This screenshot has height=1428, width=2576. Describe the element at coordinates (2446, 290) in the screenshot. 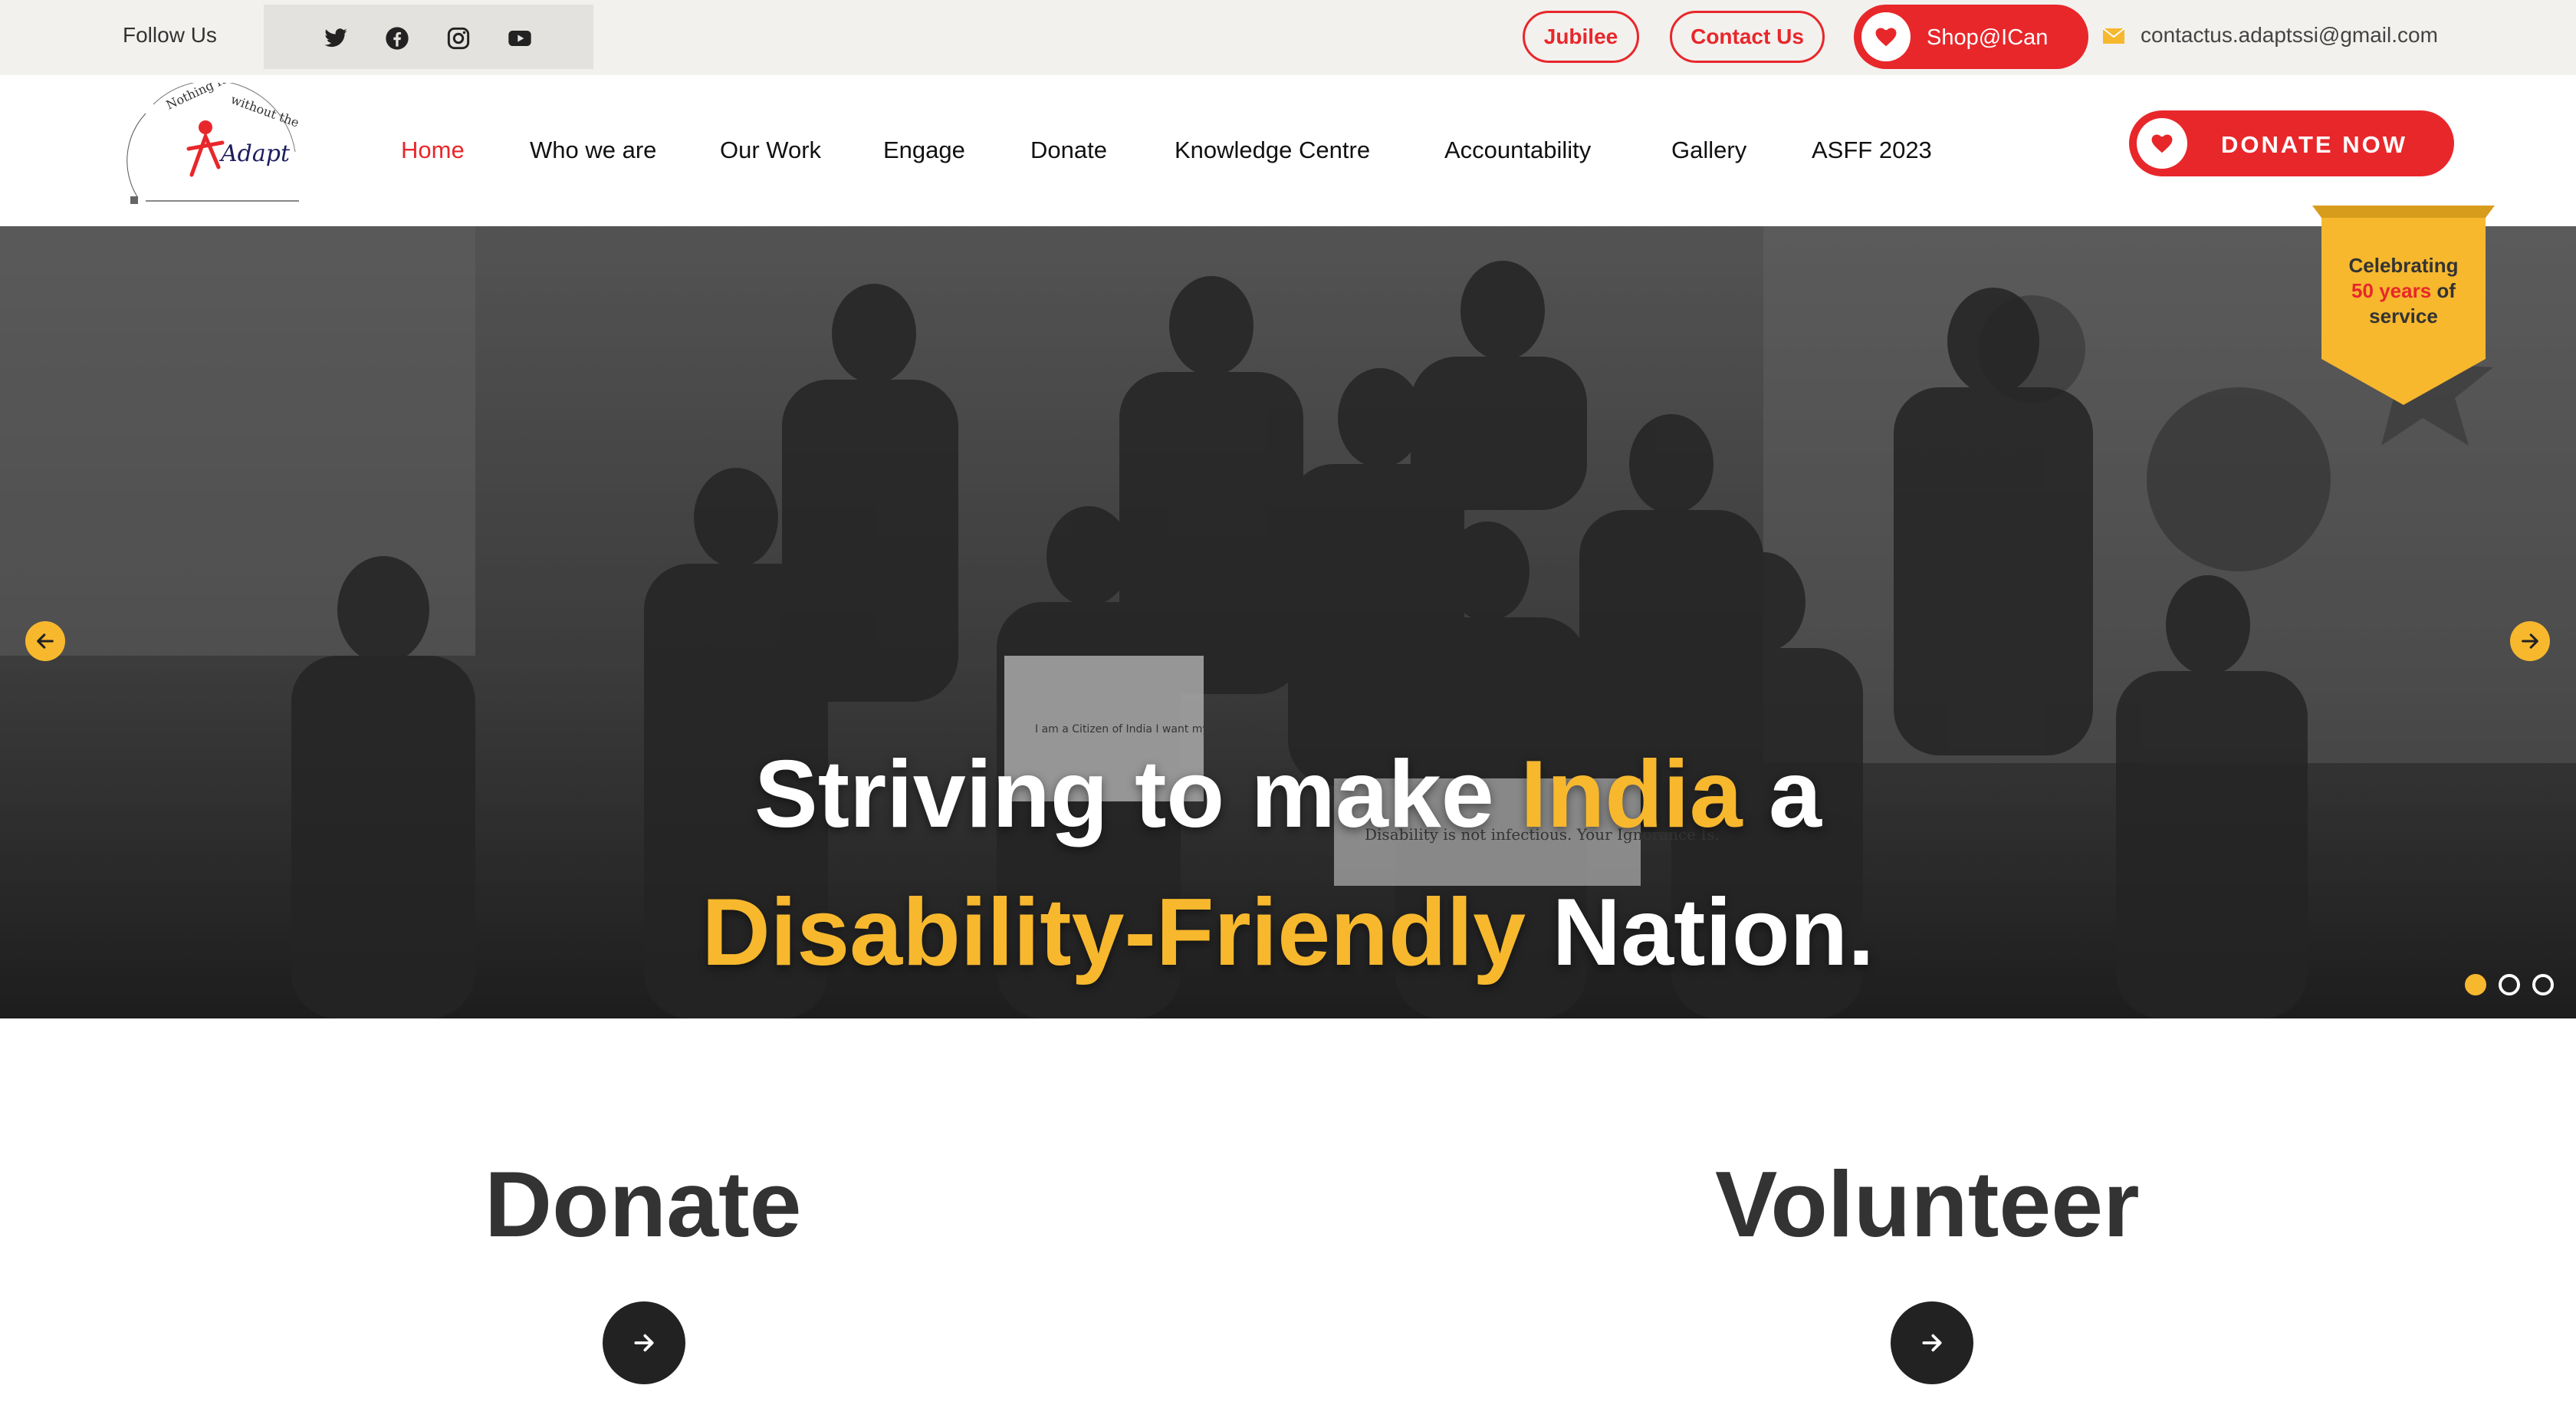

I see `badge-of: of` at that location.